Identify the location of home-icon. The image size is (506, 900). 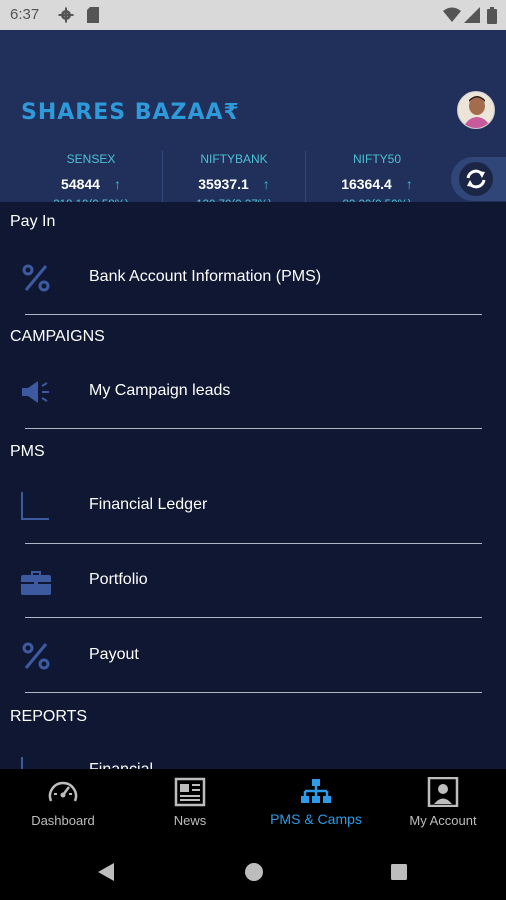
(254, 872).